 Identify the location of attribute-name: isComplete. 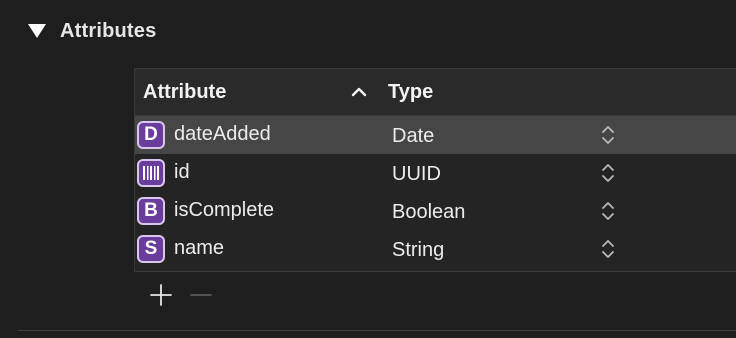
(224, 211).